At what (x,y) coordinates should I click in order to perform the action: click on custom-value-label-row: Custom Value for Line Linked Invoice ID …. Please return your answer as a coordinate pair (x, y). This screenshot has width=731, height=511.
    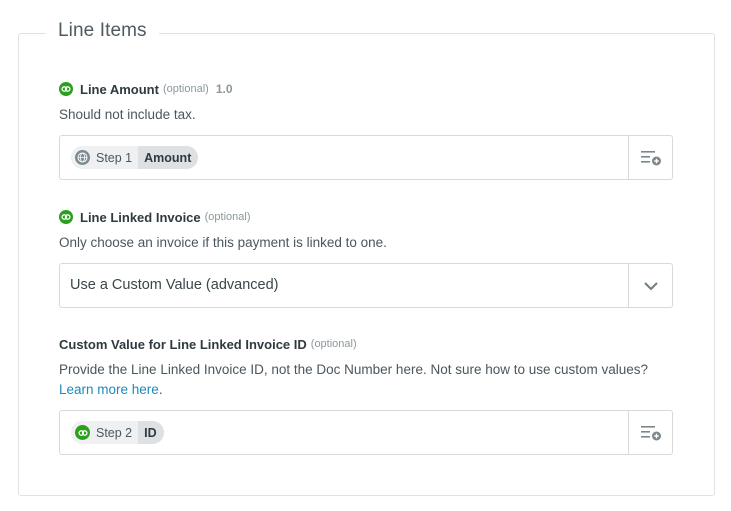
    Looking at the image, I should click on (366, 344).